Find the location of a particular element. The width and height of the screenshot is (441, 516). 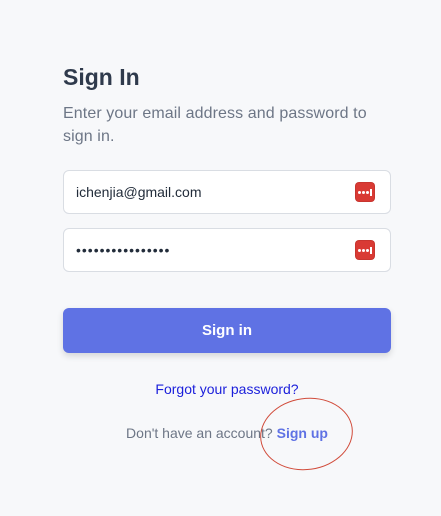

forgot-password-row: Forgot your password? is located at coordinates (227, 389).